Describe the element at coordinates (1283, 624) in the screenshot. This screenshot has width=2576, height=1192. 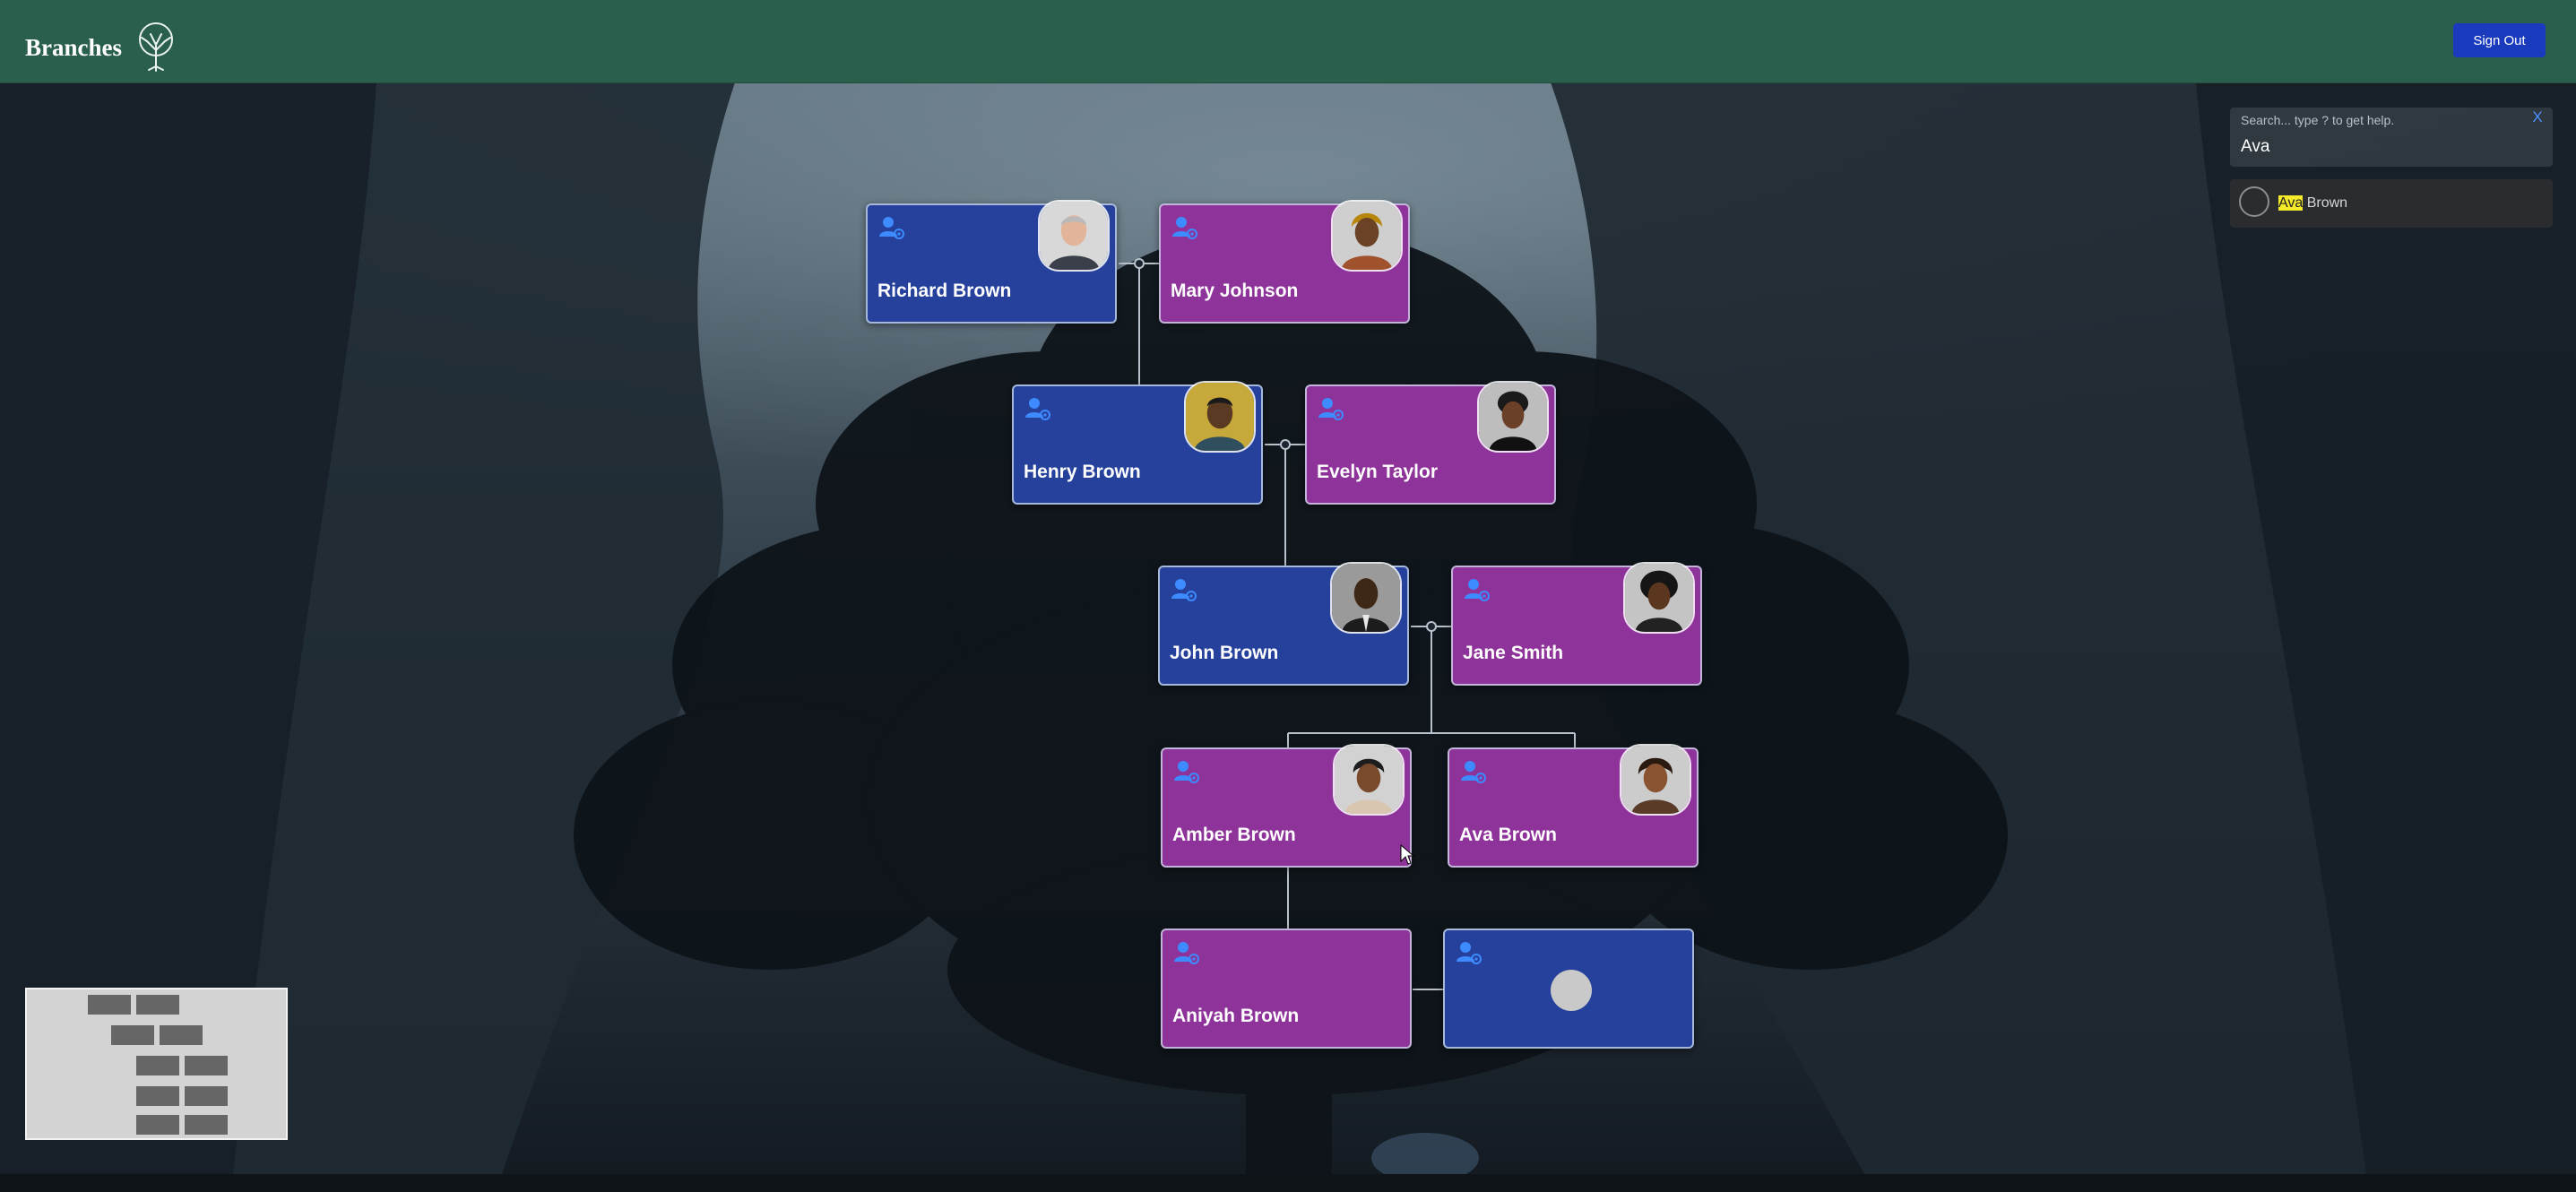
I see `person-card-john-brown: John Brown` at that location.